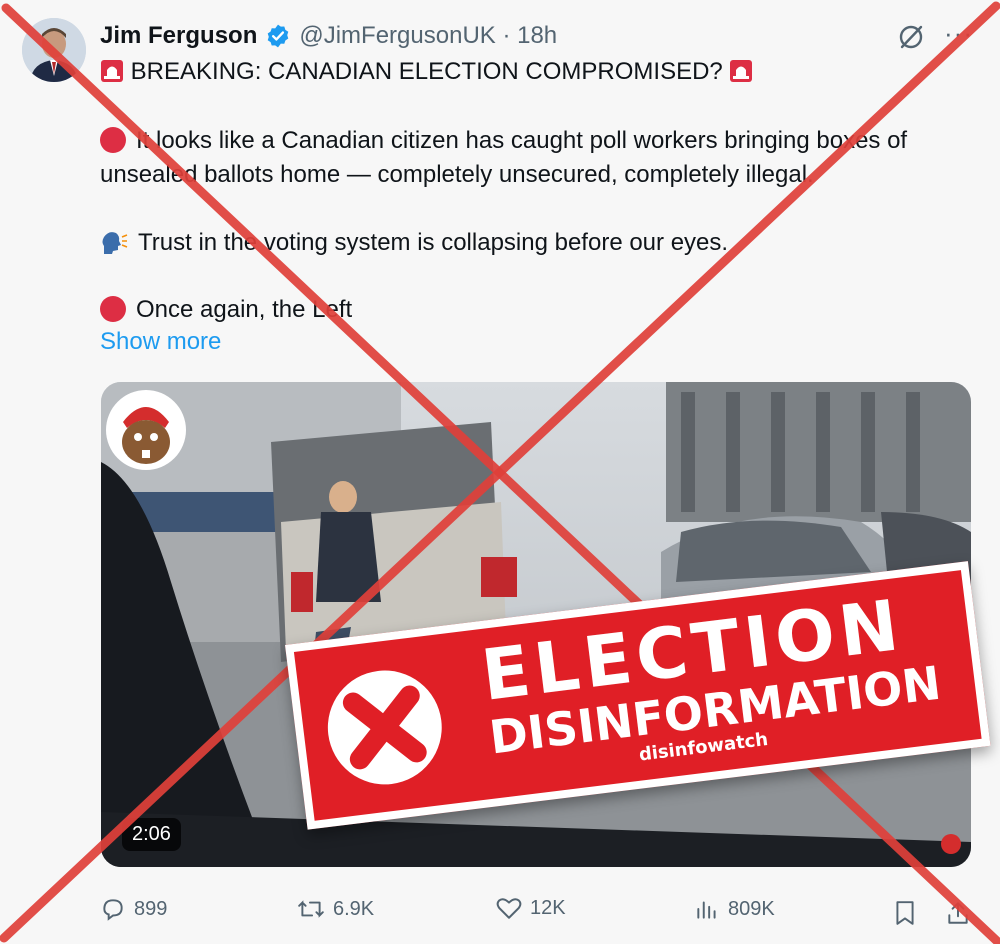  I want to click on action-bar: 899 6.9K 12K 809K, so click(540, 914).